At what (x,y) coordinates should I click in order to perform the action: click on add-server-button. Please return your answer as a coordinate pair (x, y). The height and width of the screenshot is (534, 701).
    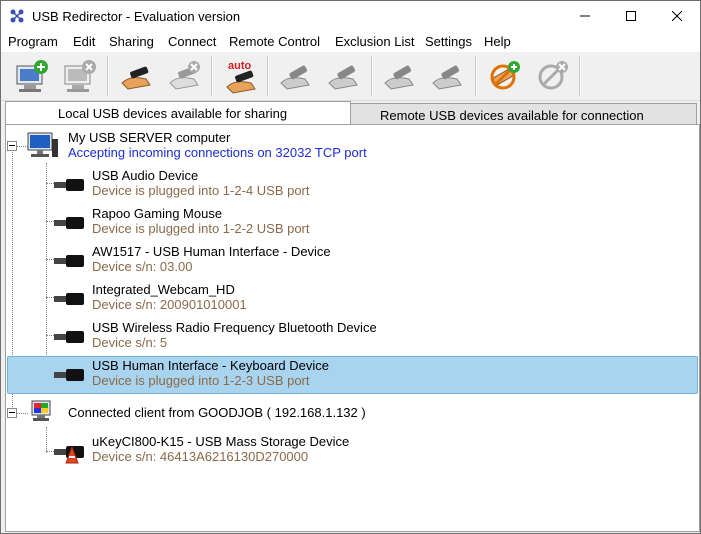
    Looking at the image, I should click on (32, 77).